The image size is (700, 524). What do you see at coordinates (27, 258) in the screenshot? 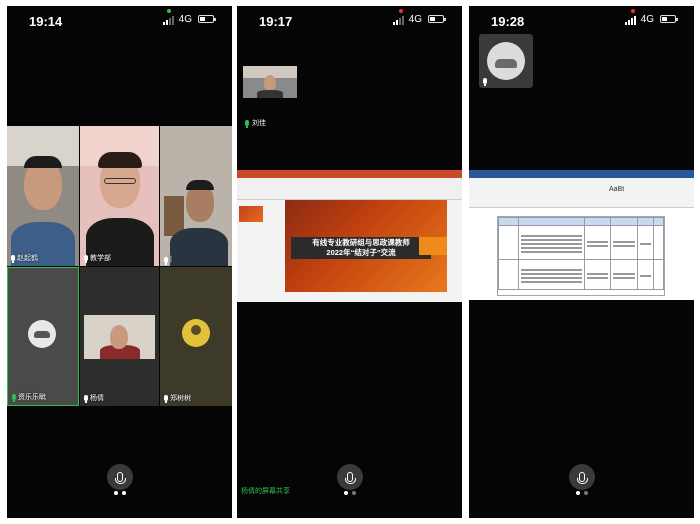
I see `participant-name: 赵起鹤` at bounding box center [27, 258].